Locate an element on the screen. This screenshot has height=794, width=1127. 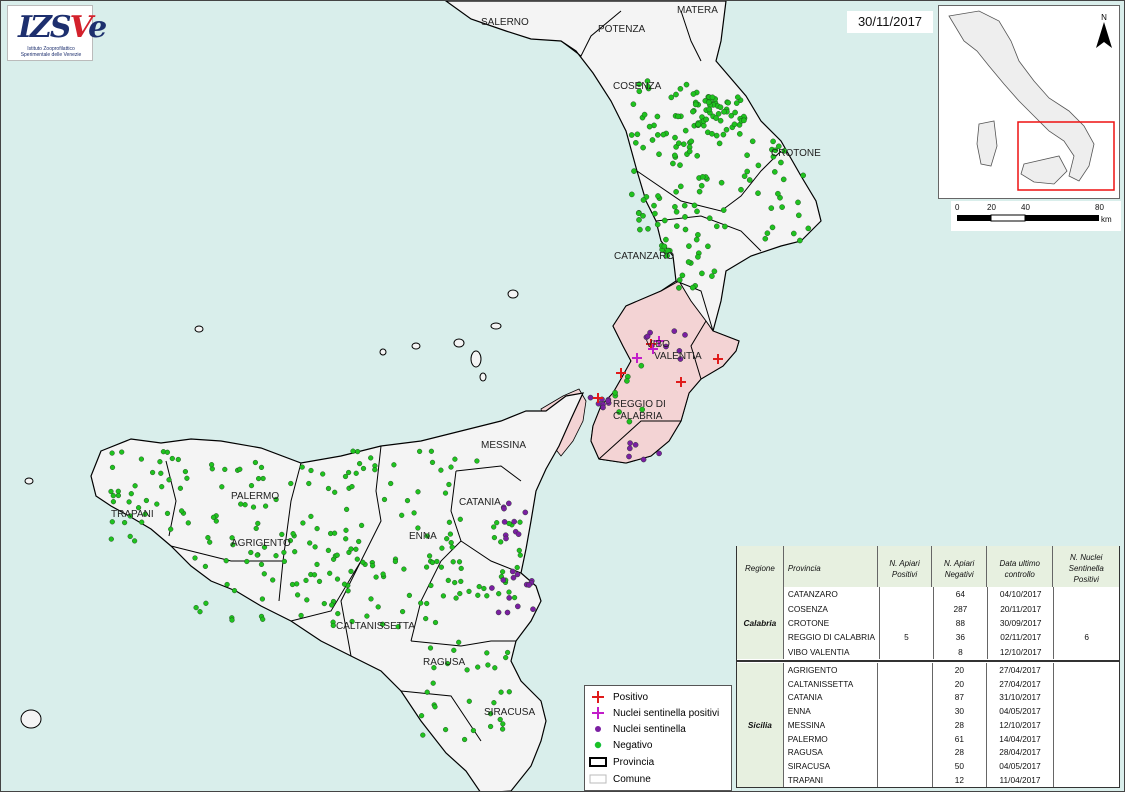
purple-dot-icon is located at coordinates (598, 729).